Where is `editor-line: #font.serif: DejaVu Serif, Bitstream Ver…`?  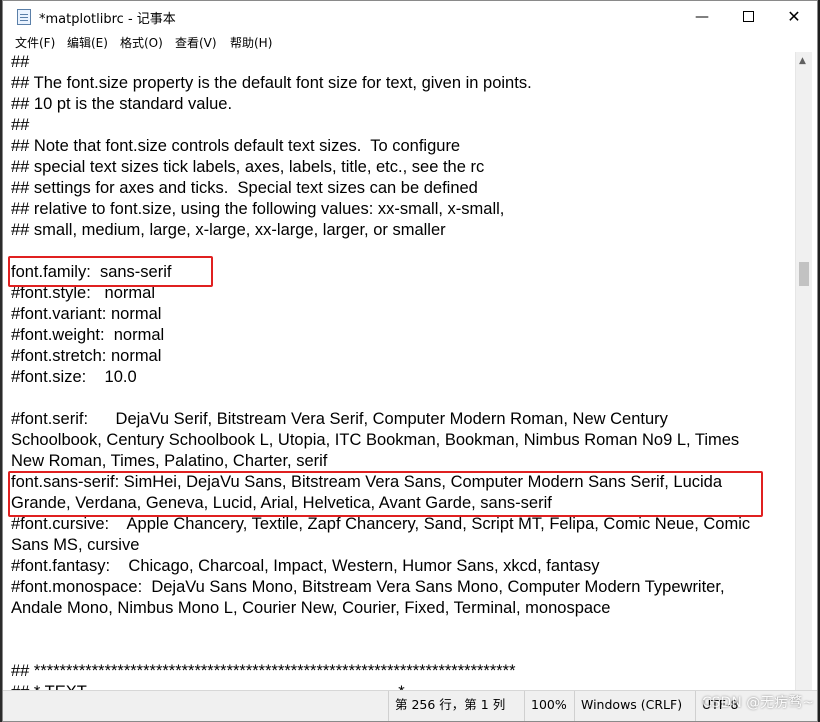 editor-line: #font.serif: DejaVu Serif, Bitstream Ver… is located at coordinates (339, 419).